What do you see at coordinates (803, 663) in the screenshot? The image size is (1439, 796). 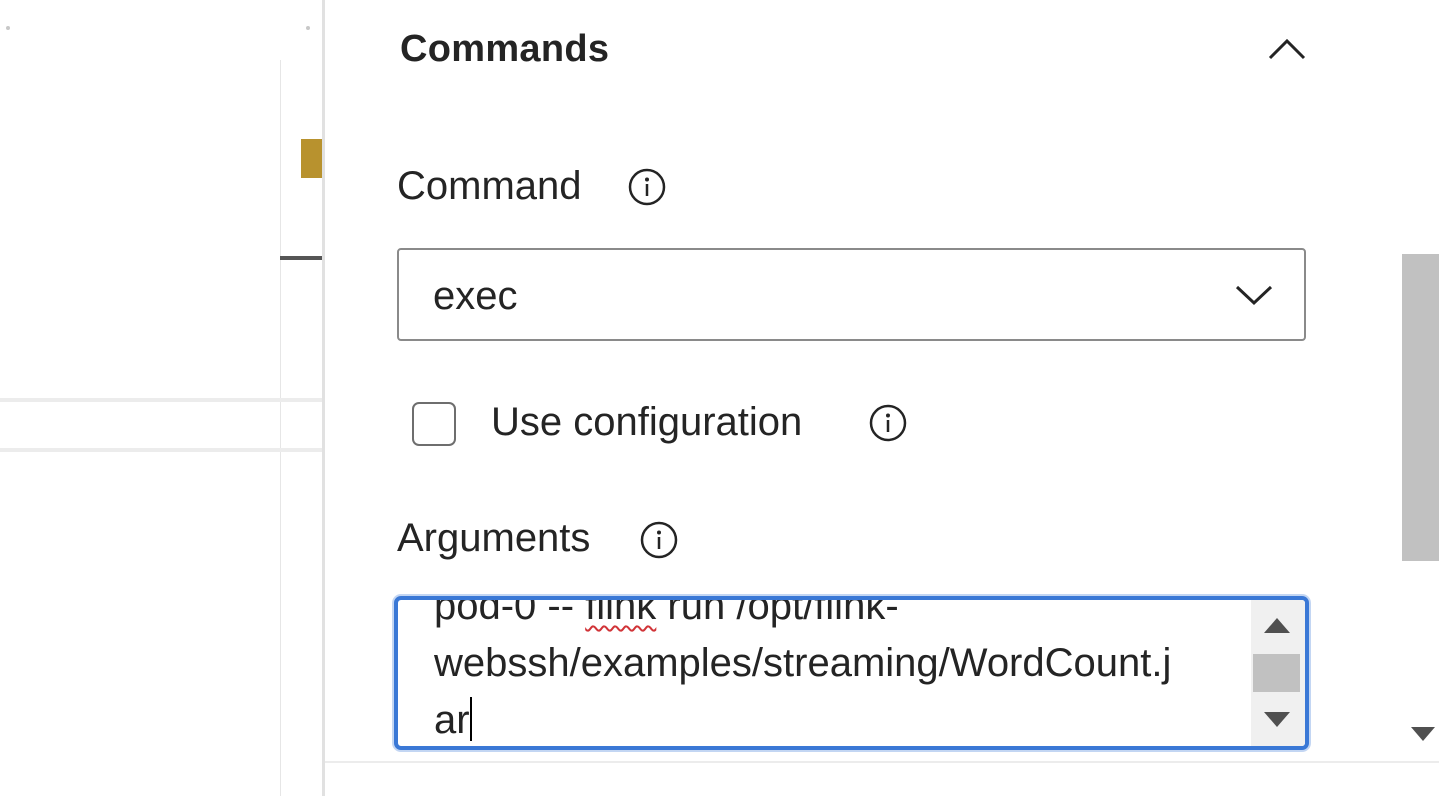 I see `arguments-line2: webssh/examples/streaming/WordCount.j` at bounding box center [803, 663].